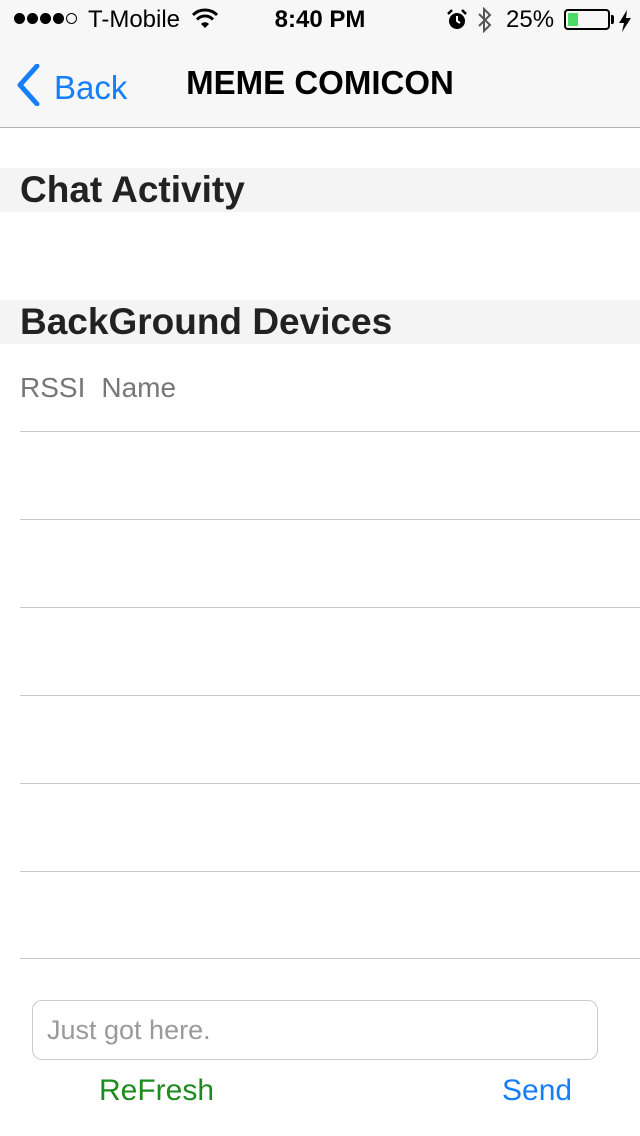  I want to click on device-column-headers: RSSI Name, so click(98, 388).